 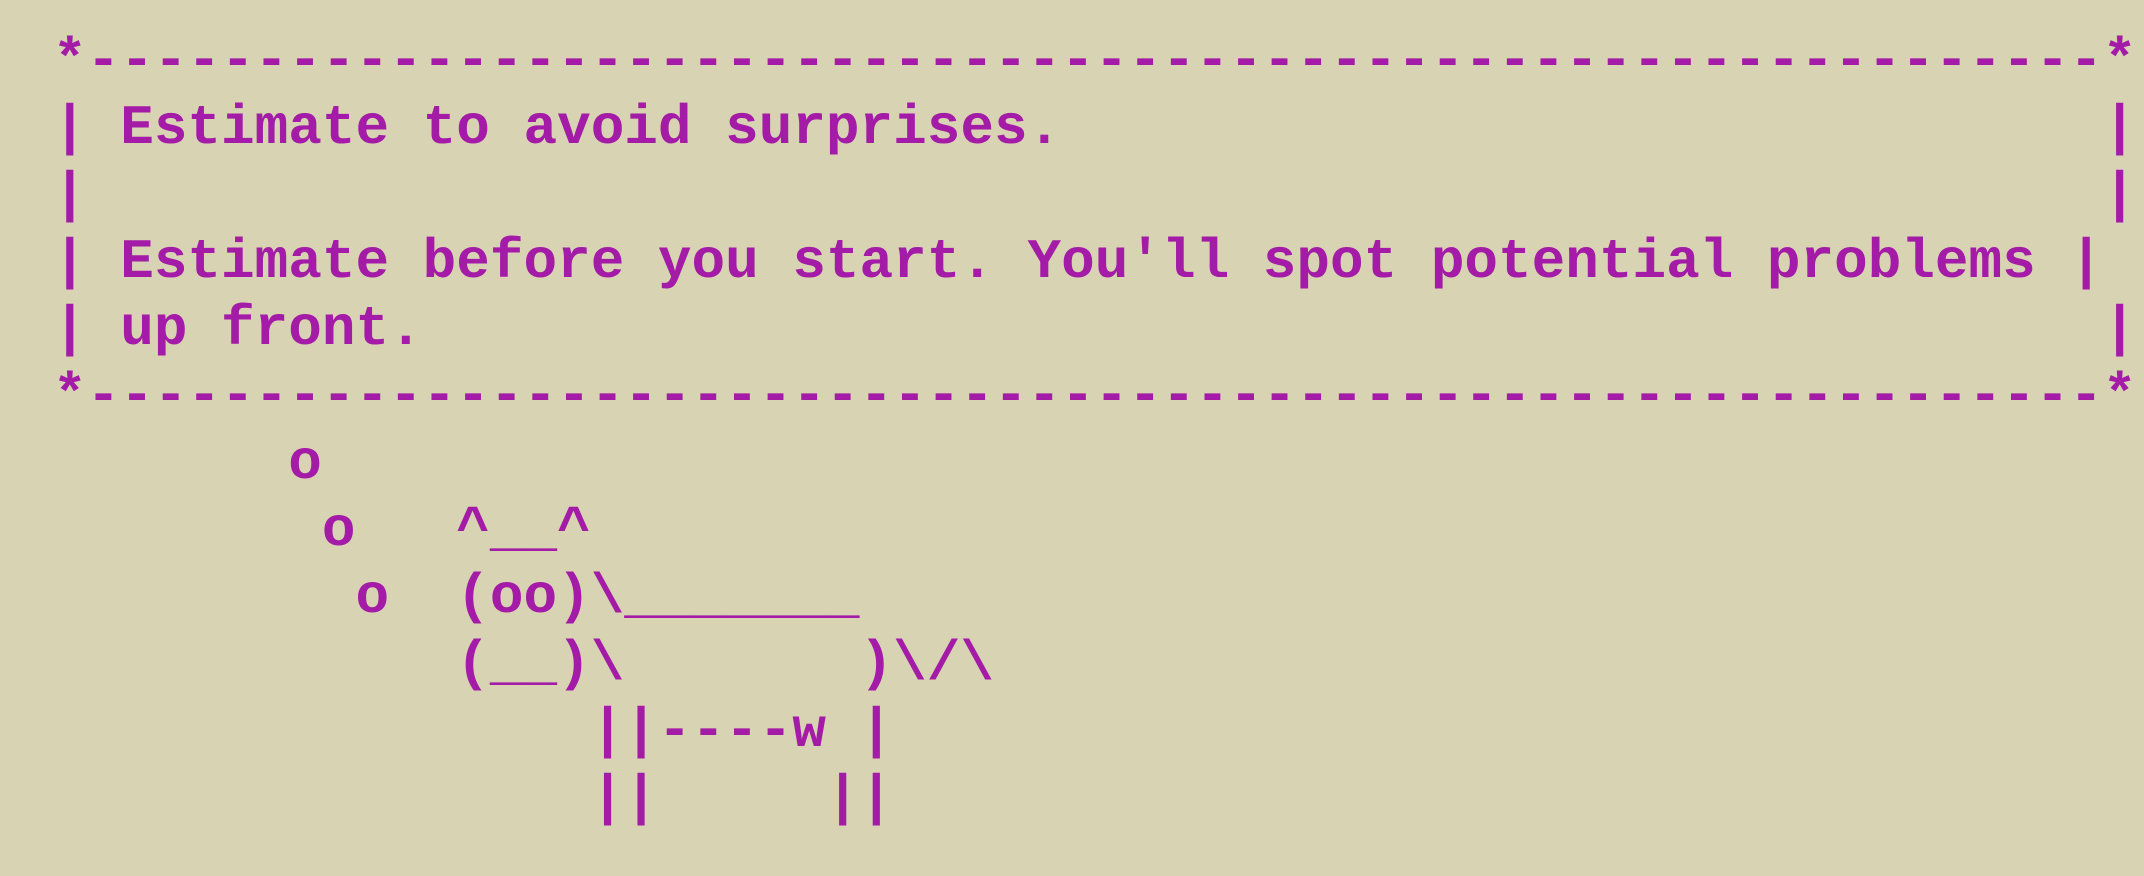 I want to click on thought-bubble-1: o, so click(x=187, y=463).